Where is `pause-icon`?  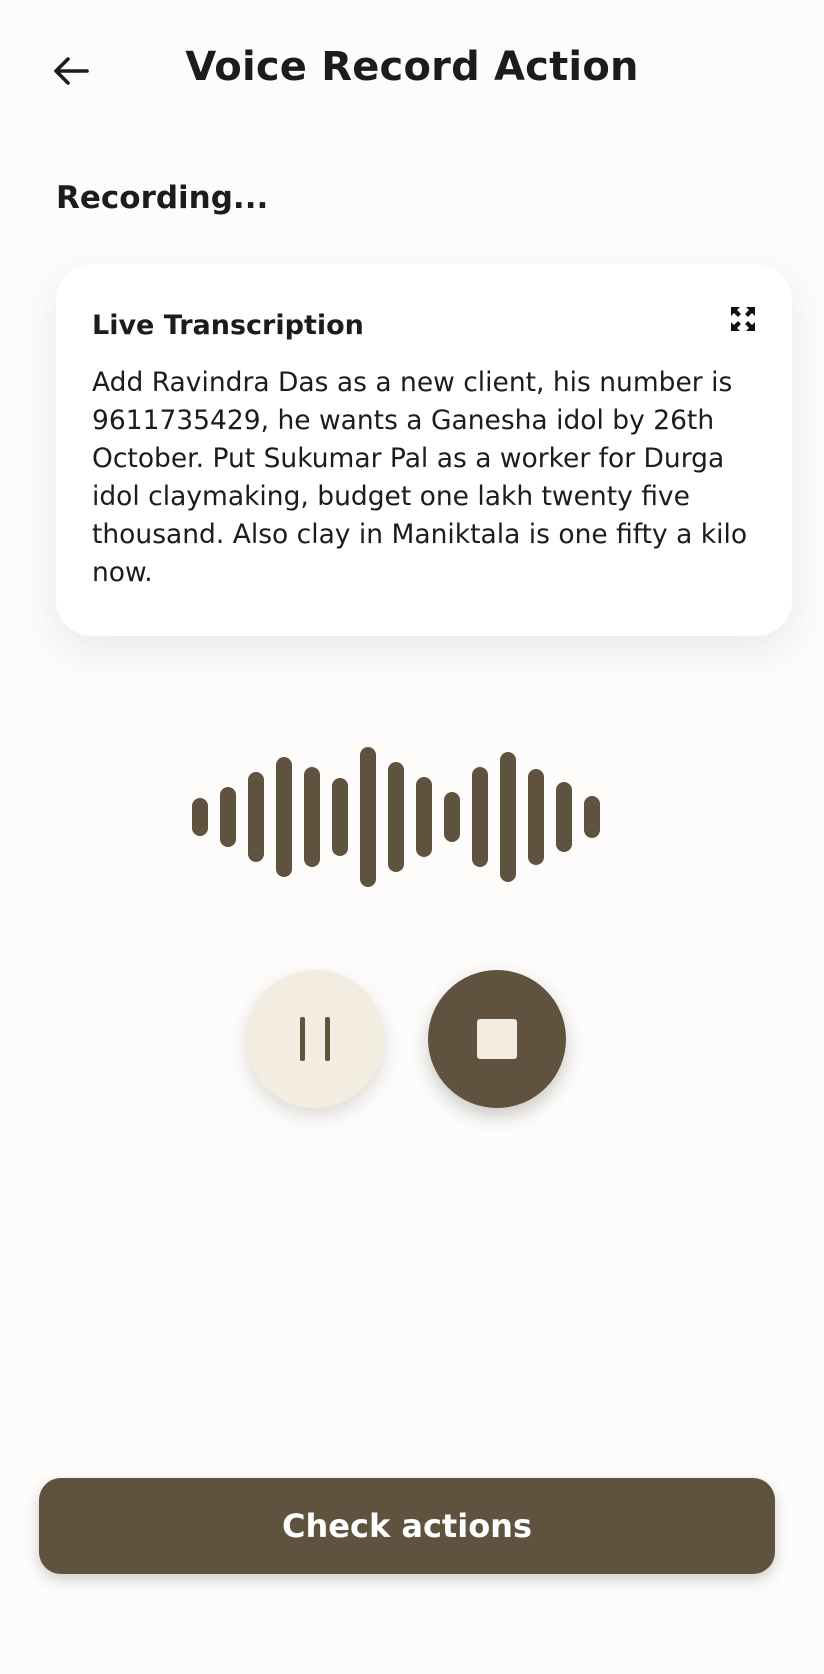
pause-icon is located at coordinates (315, 1039).